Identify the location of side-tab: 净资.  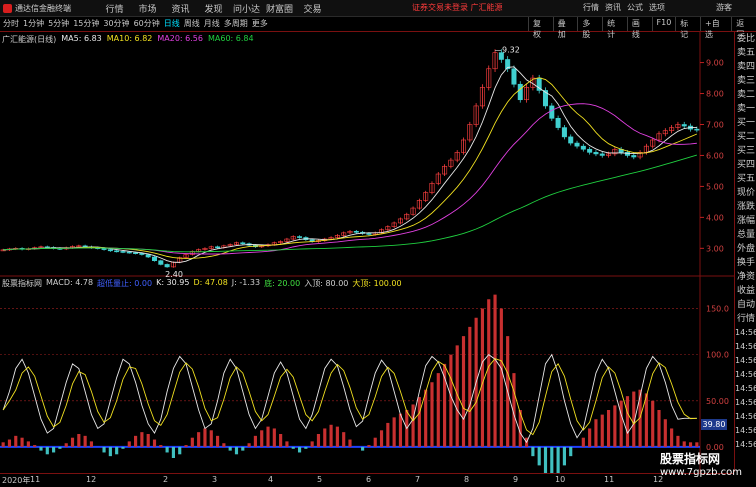
(745, 277).